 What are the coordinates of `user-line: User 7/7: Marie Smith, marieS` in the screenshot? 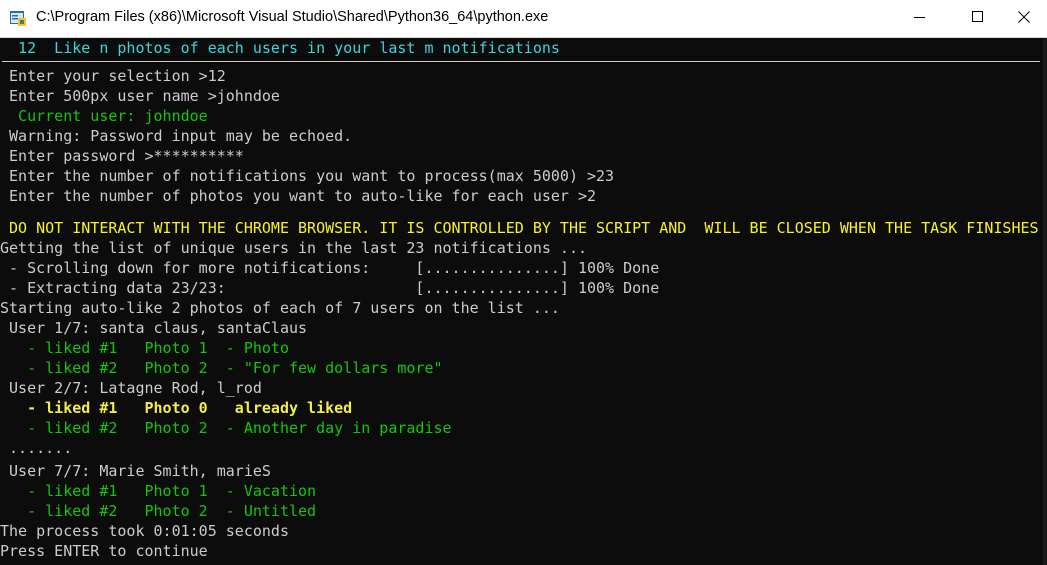 It's located at (135, 471).